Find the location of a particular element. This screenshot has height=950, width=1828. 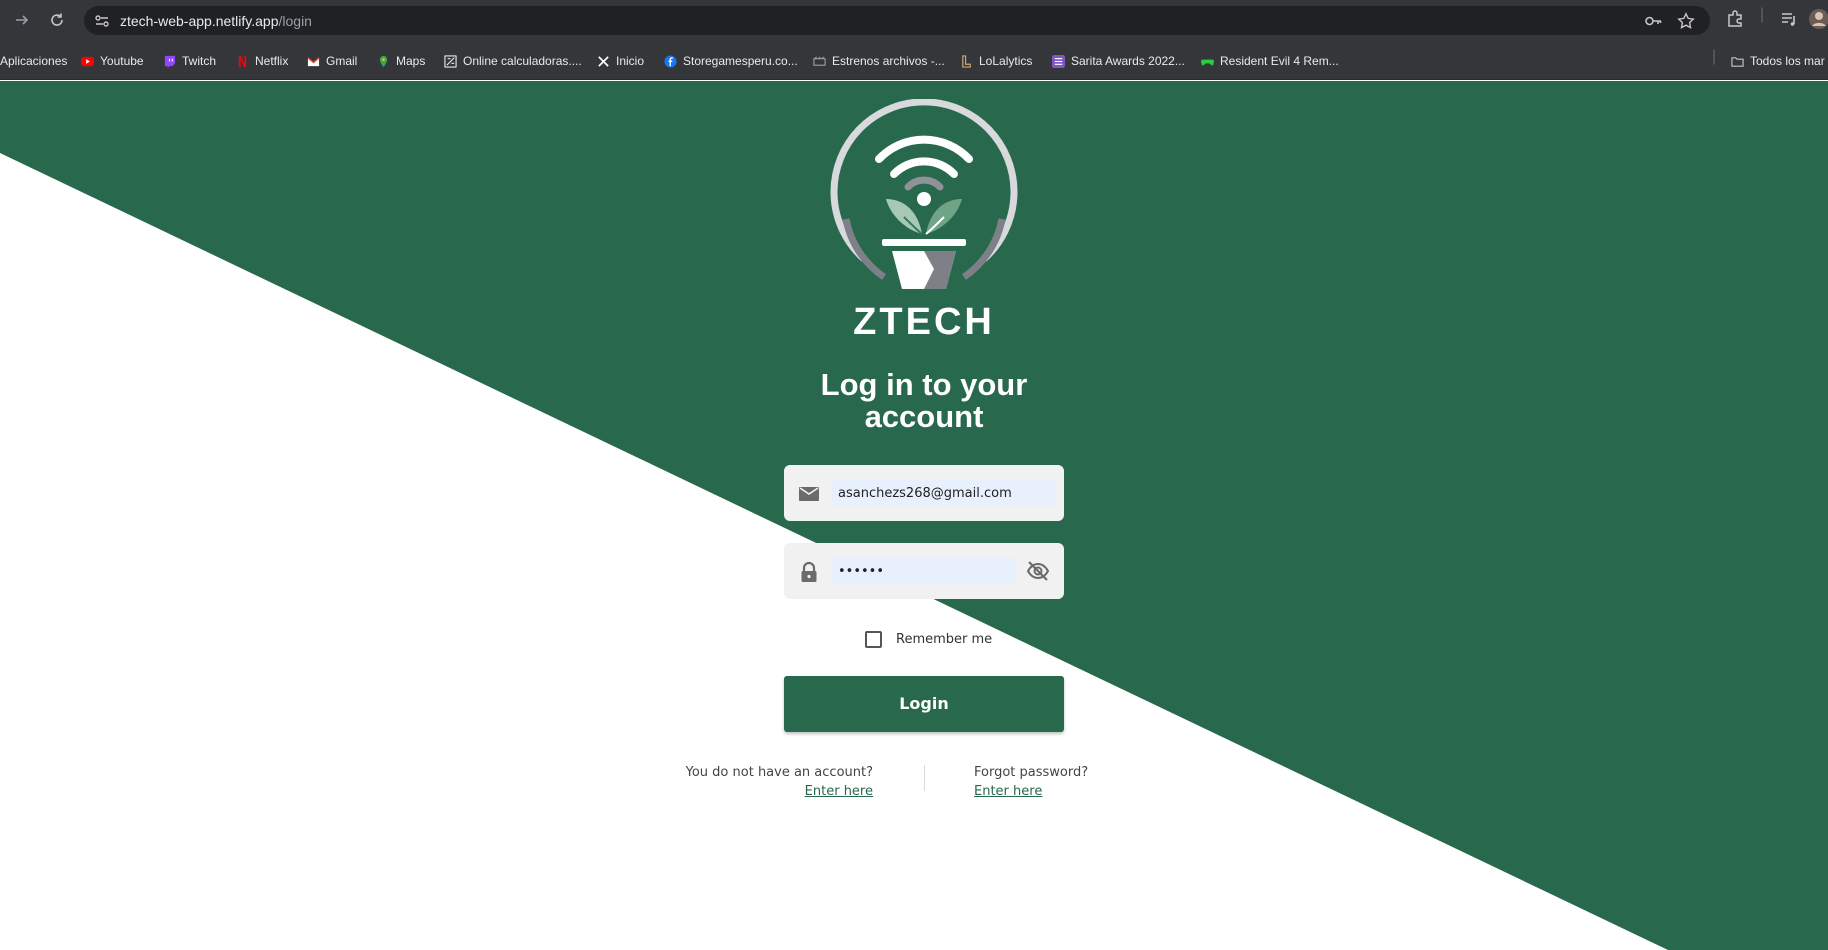

forgot-password-text: Forgot password? is located at coordinates (1031, 772).